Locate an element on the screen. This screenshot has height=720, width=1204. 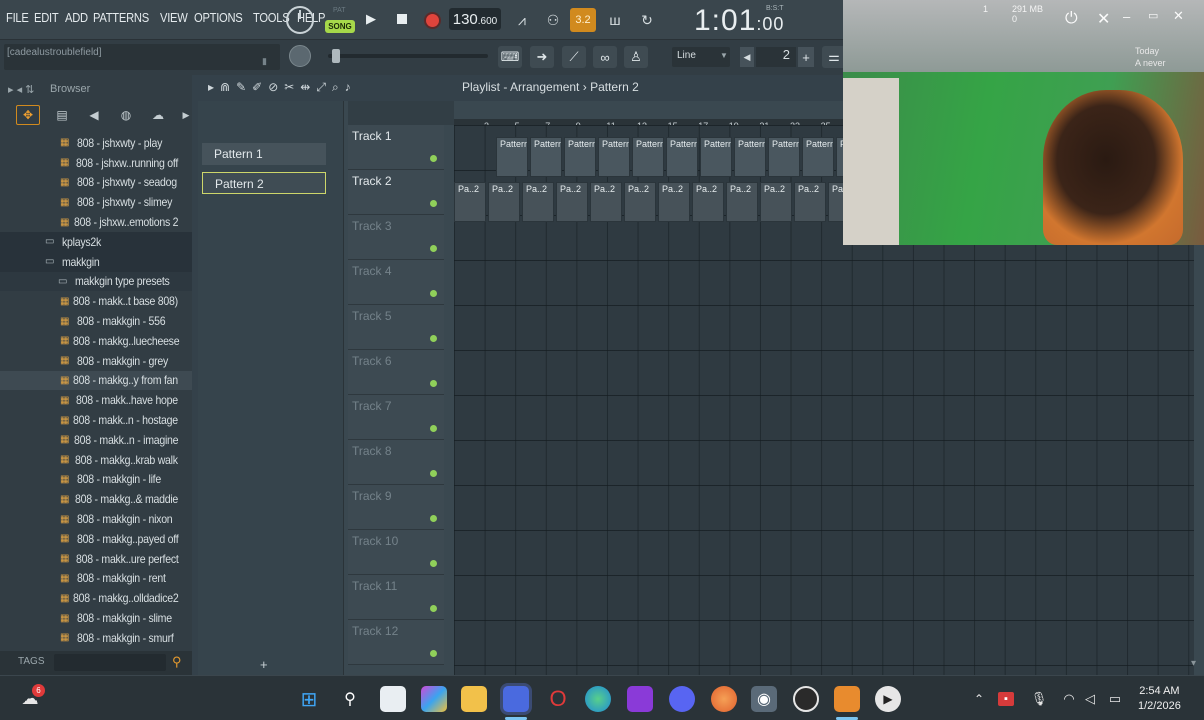
picker-pattern-2: Pattern 2 is located at coordinates (264, 183).